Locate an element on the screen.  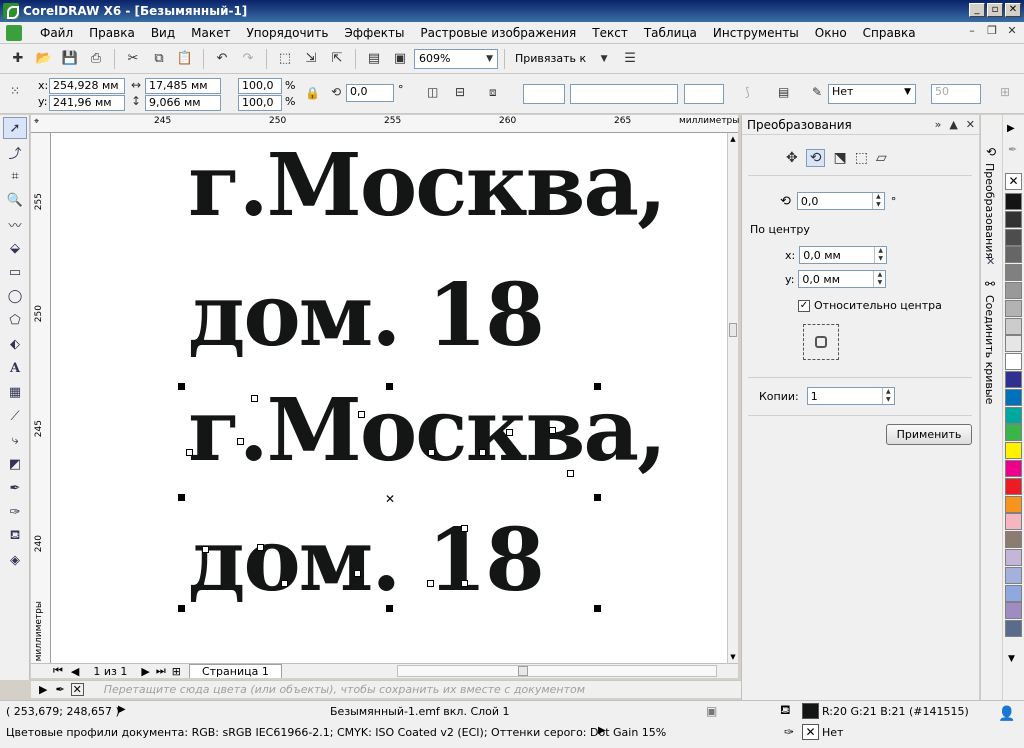
paste-icon: 📋 is located at coordinates (185, 59).